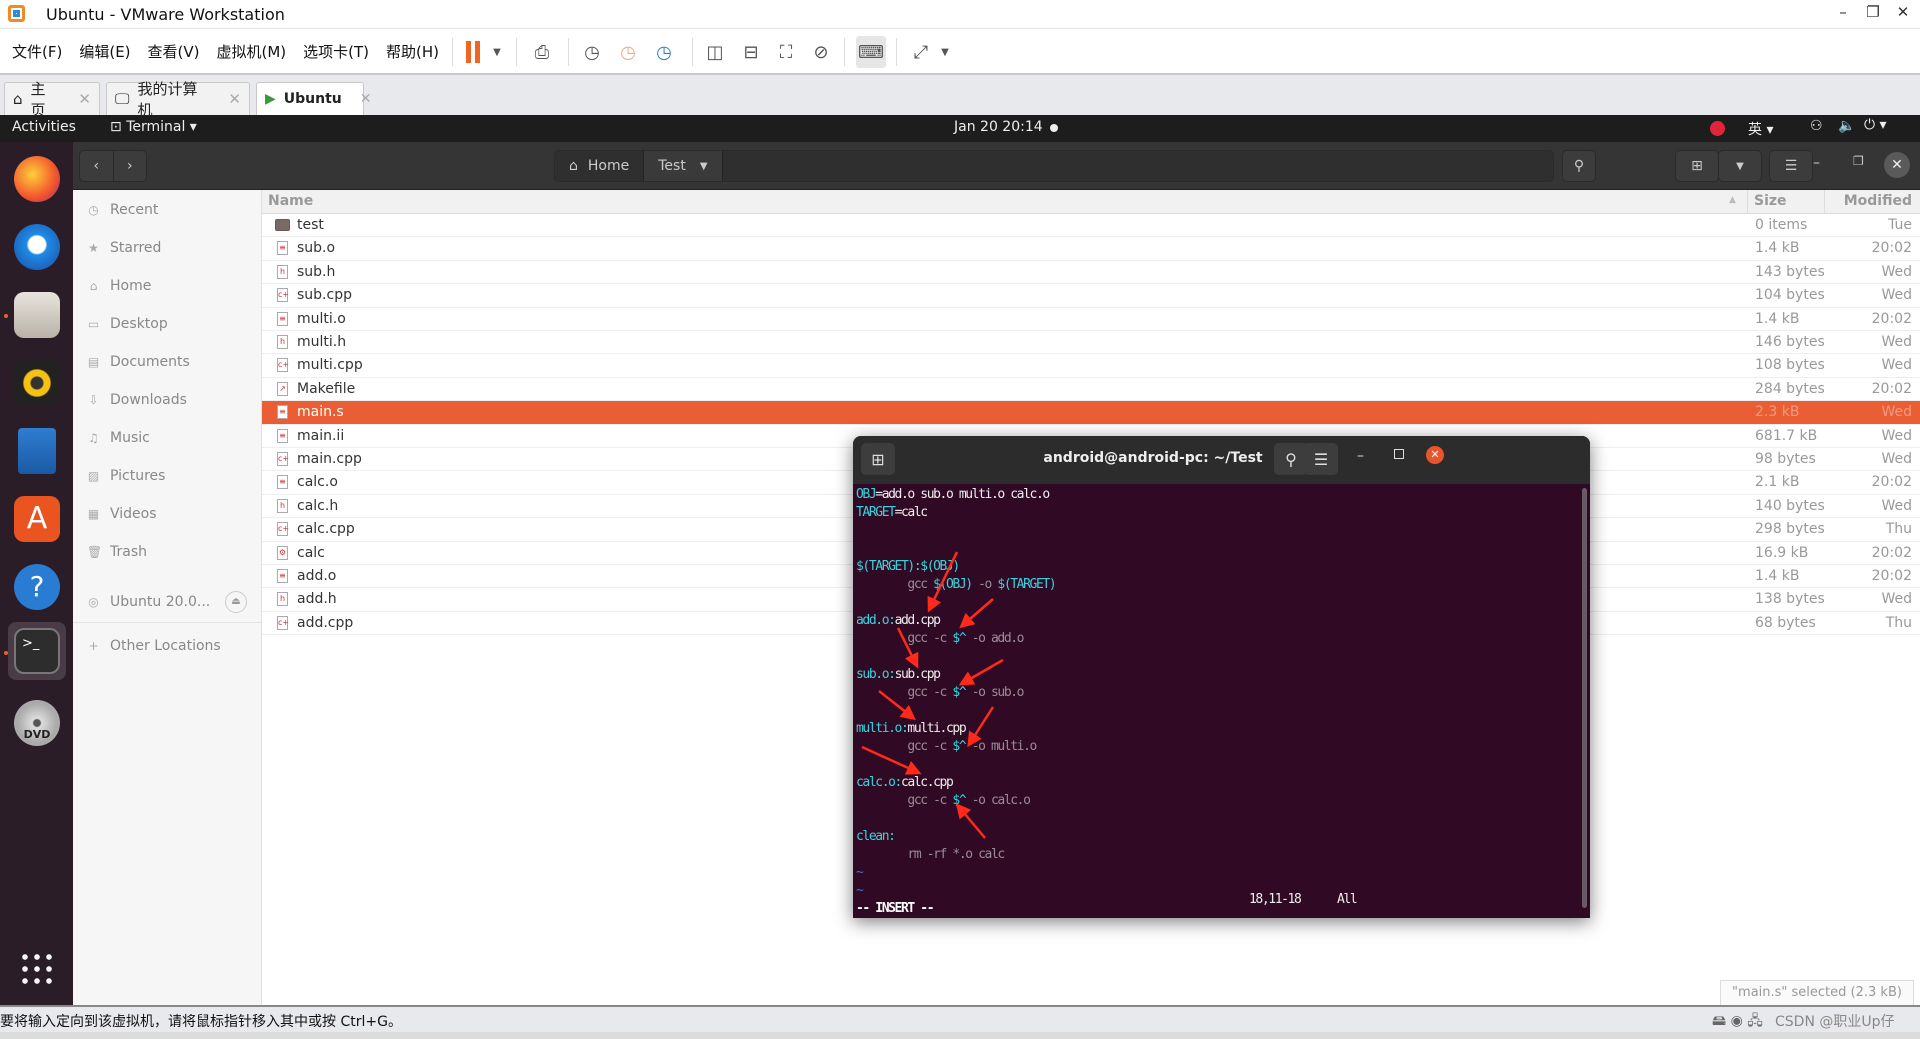  I want to click on file-row: h sub.h 143 bytes Wed, so click(1091, 273).